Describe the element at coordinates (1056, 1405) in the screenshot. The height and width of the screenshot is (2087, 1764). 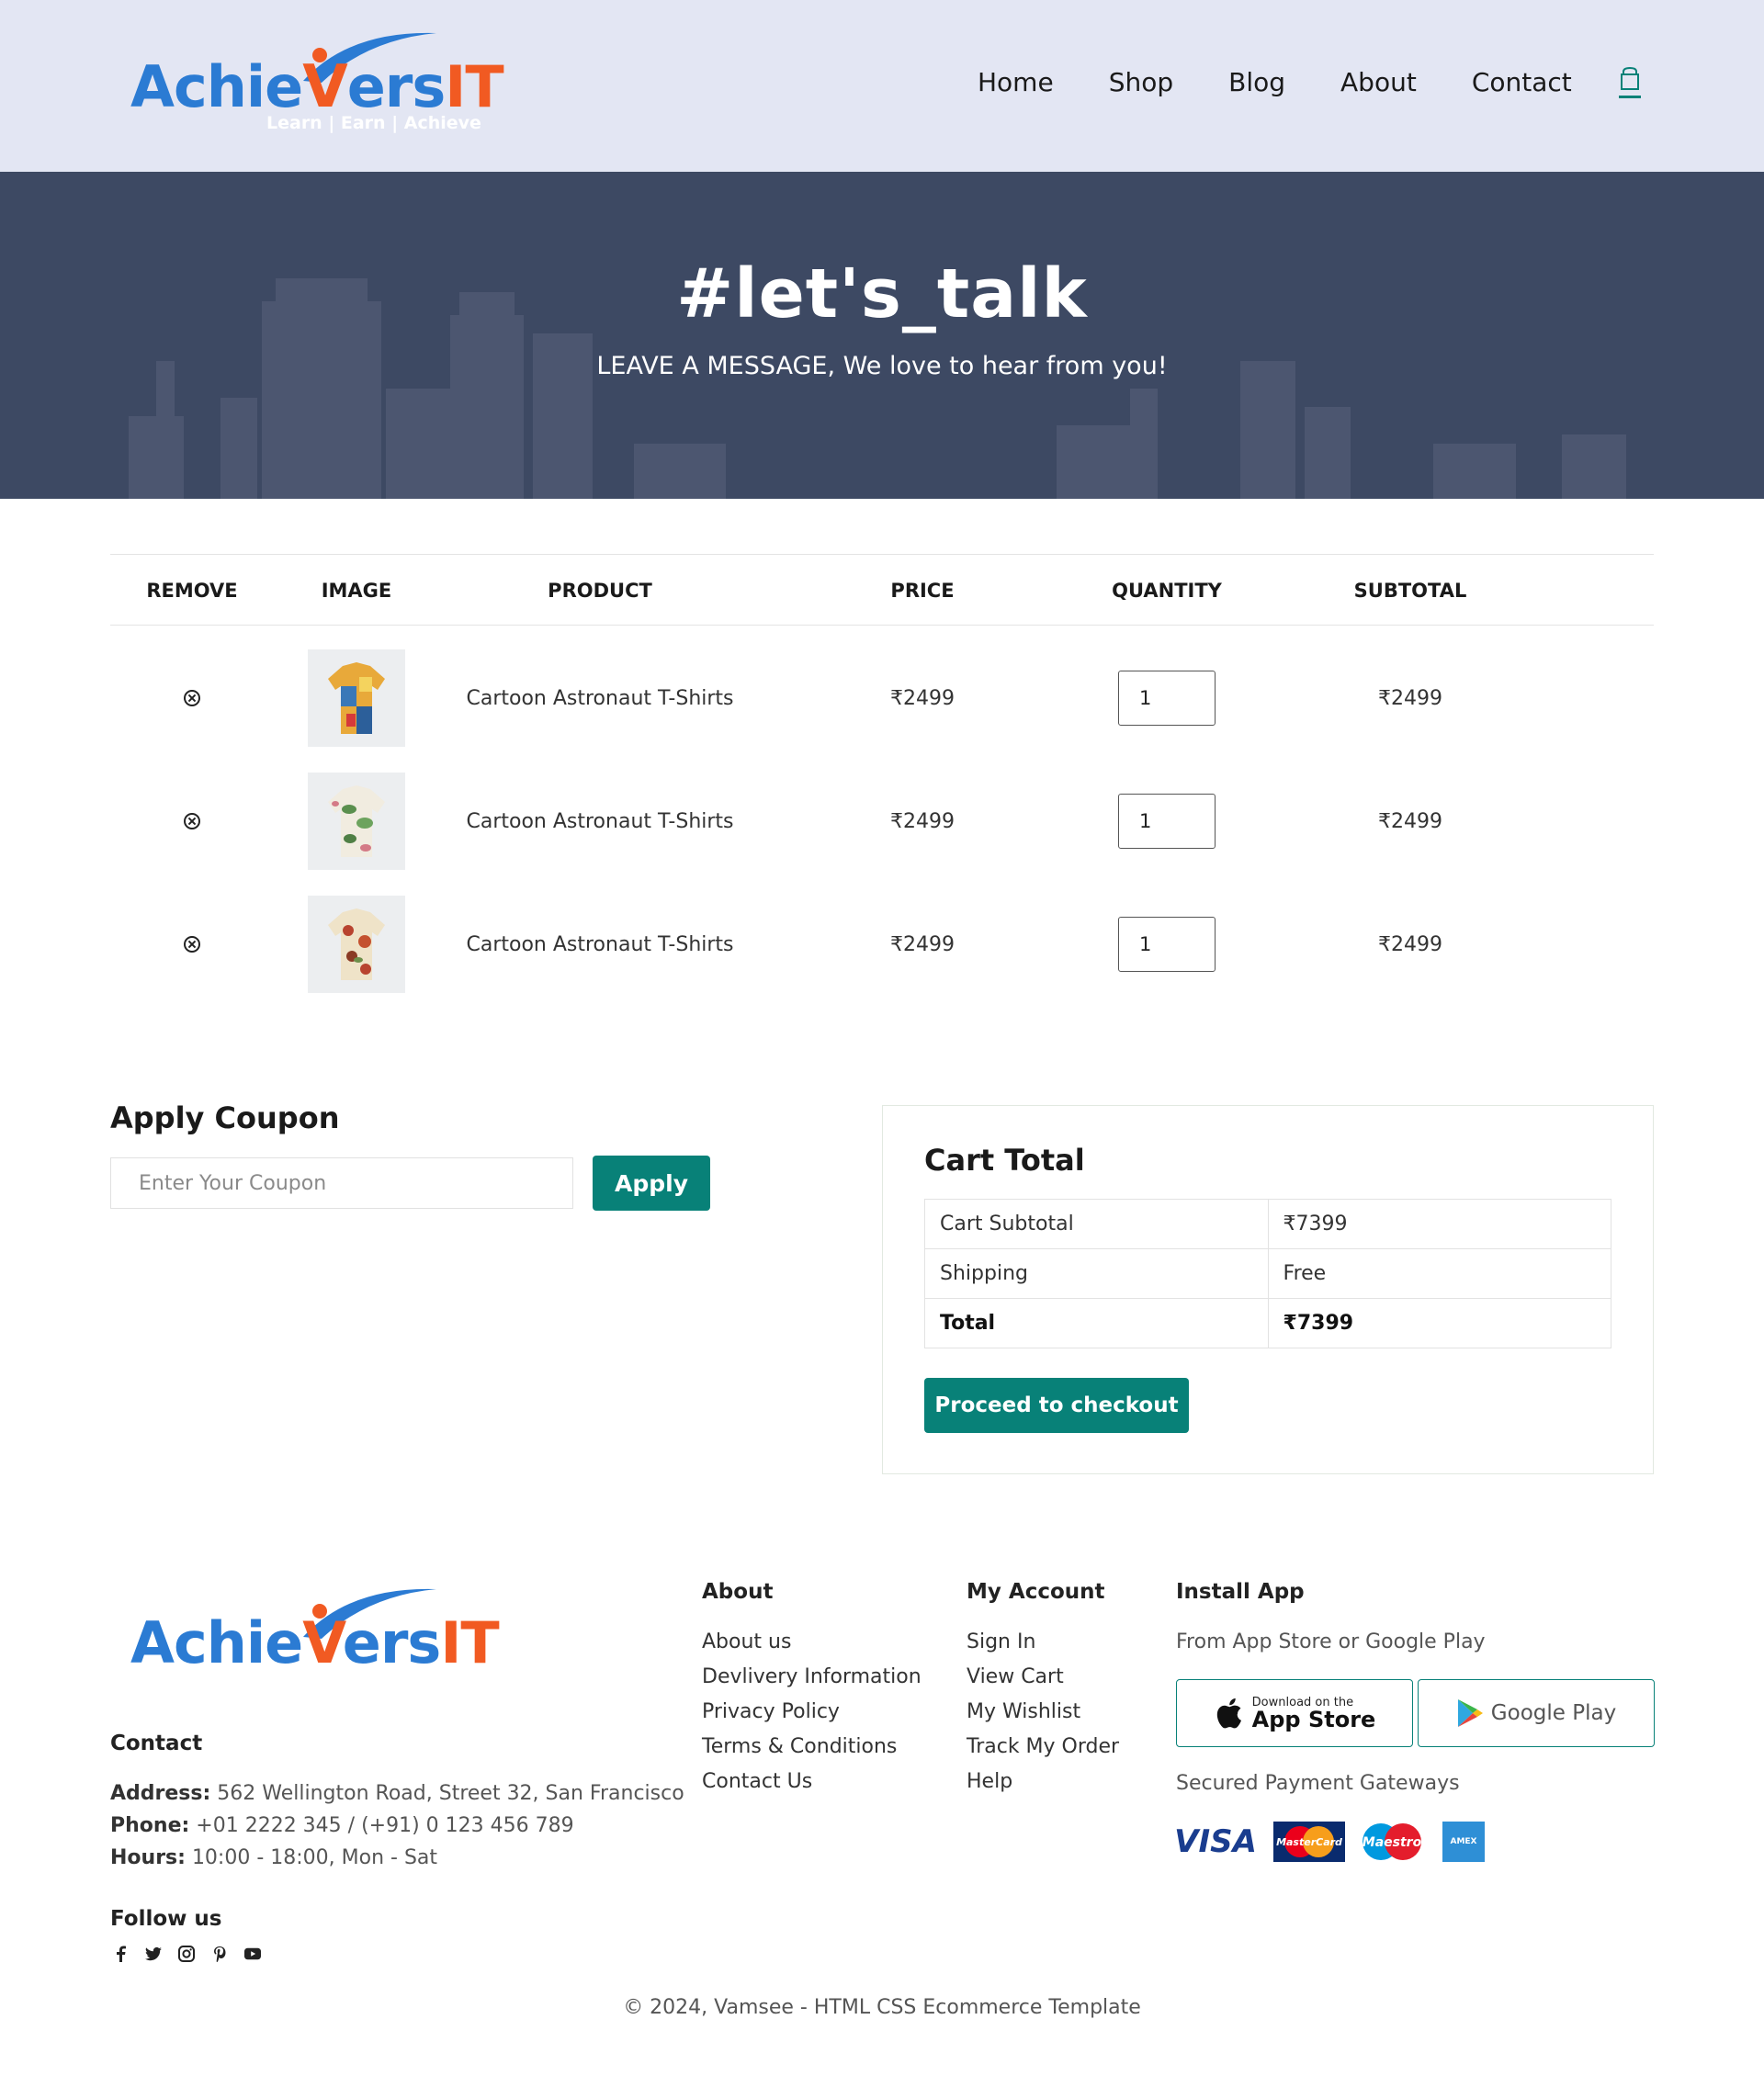
I see `proceed-to-checkout-button: Proceed to checkout` at that location.